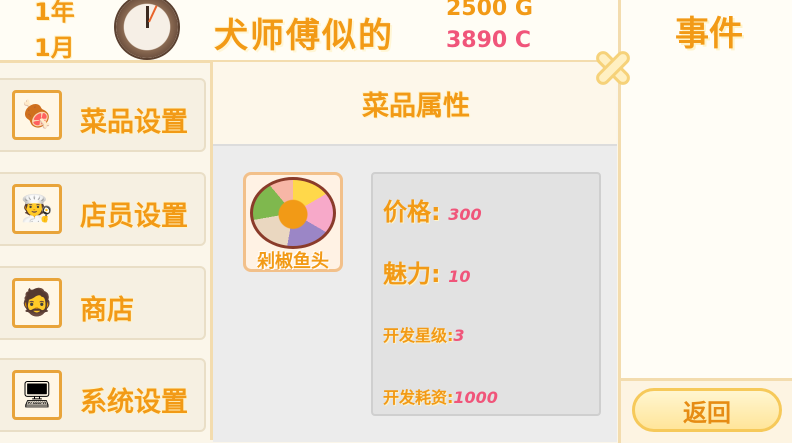  I want to click on star-level-row: 开发星级:3, so click(424, 334).